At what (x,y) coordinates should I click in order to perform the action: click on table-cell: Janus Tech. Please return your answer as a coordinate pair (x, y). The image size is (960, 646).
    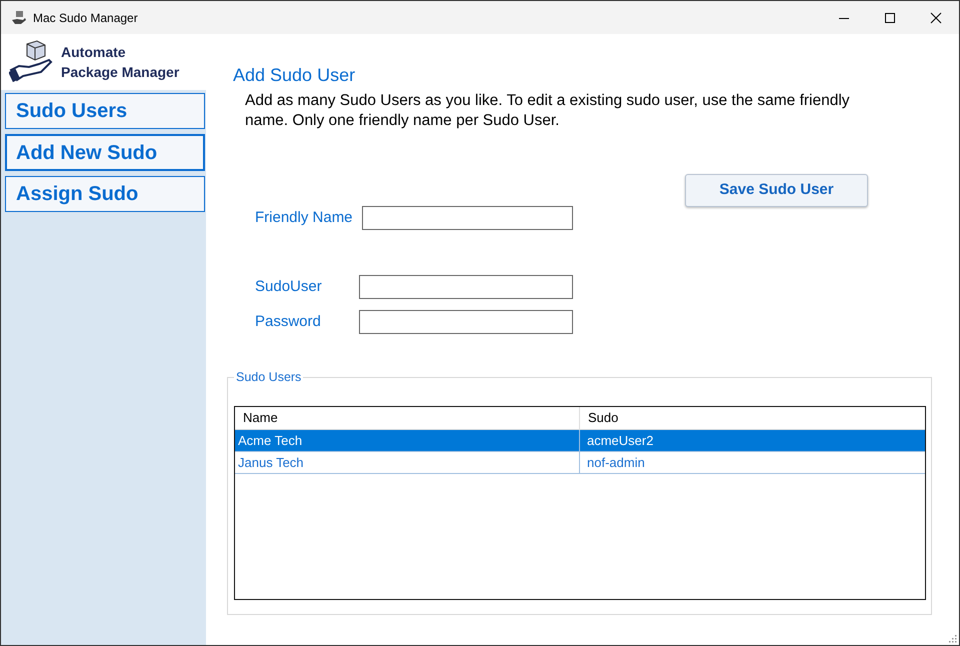
    Looking at the image, I should click on (407, 462).